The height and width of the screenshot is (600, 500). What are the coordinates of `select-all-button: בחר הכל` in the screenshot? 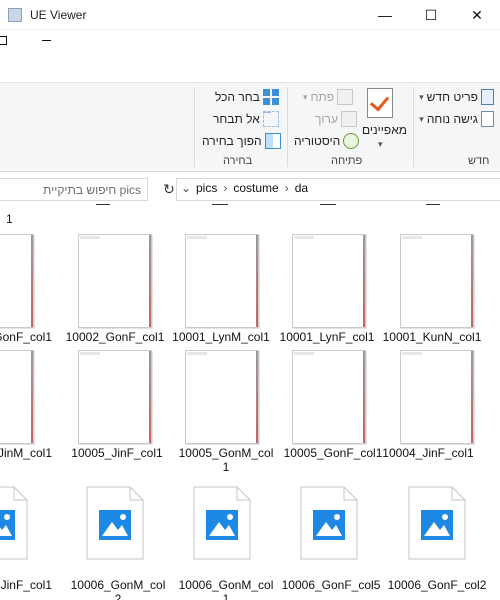 It's located at (247, 97).